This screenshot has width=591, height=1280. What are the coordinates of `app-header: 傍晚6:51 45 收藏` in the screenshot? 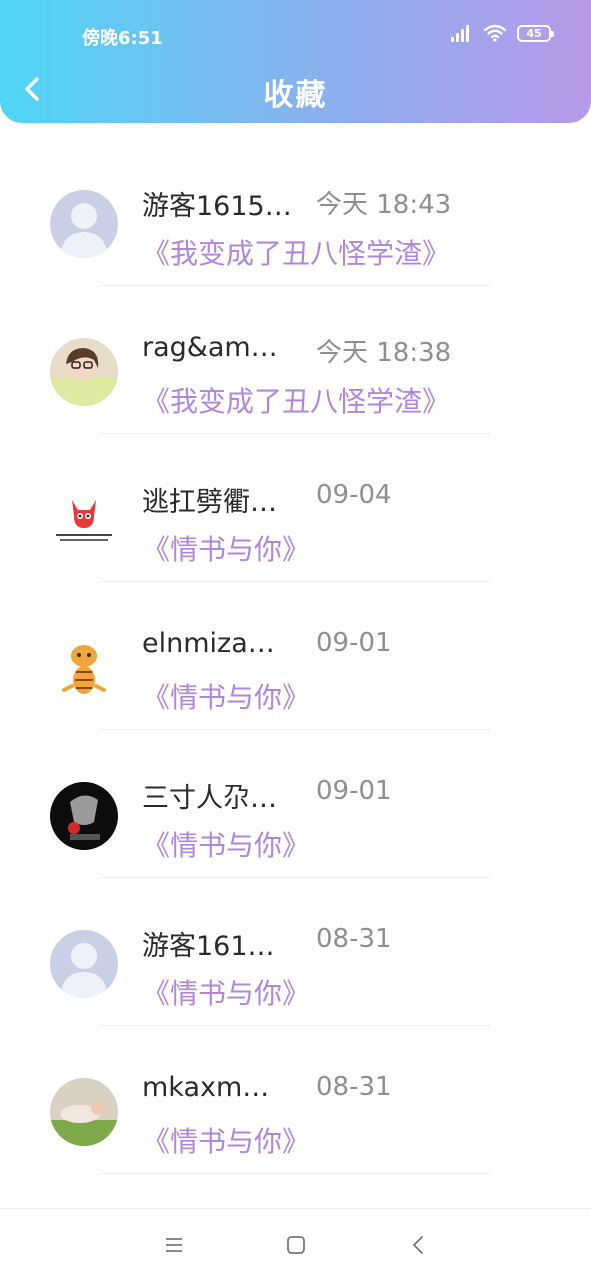 It's located at (295, 61).